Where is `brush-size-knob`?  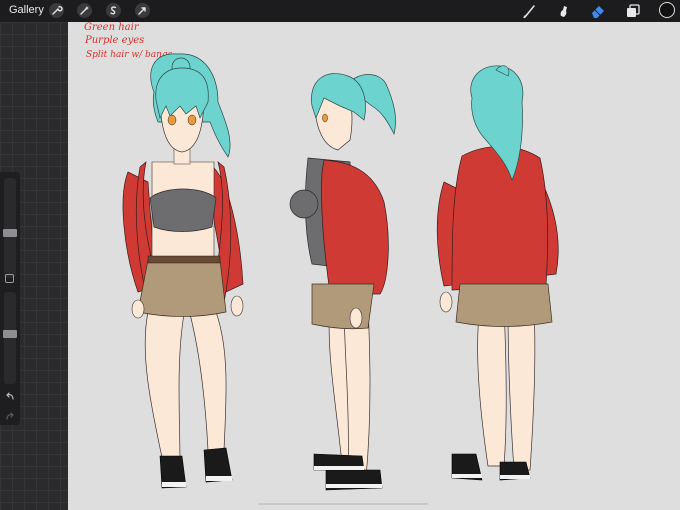
brush-size-knob is located at coordinates (10, 233).